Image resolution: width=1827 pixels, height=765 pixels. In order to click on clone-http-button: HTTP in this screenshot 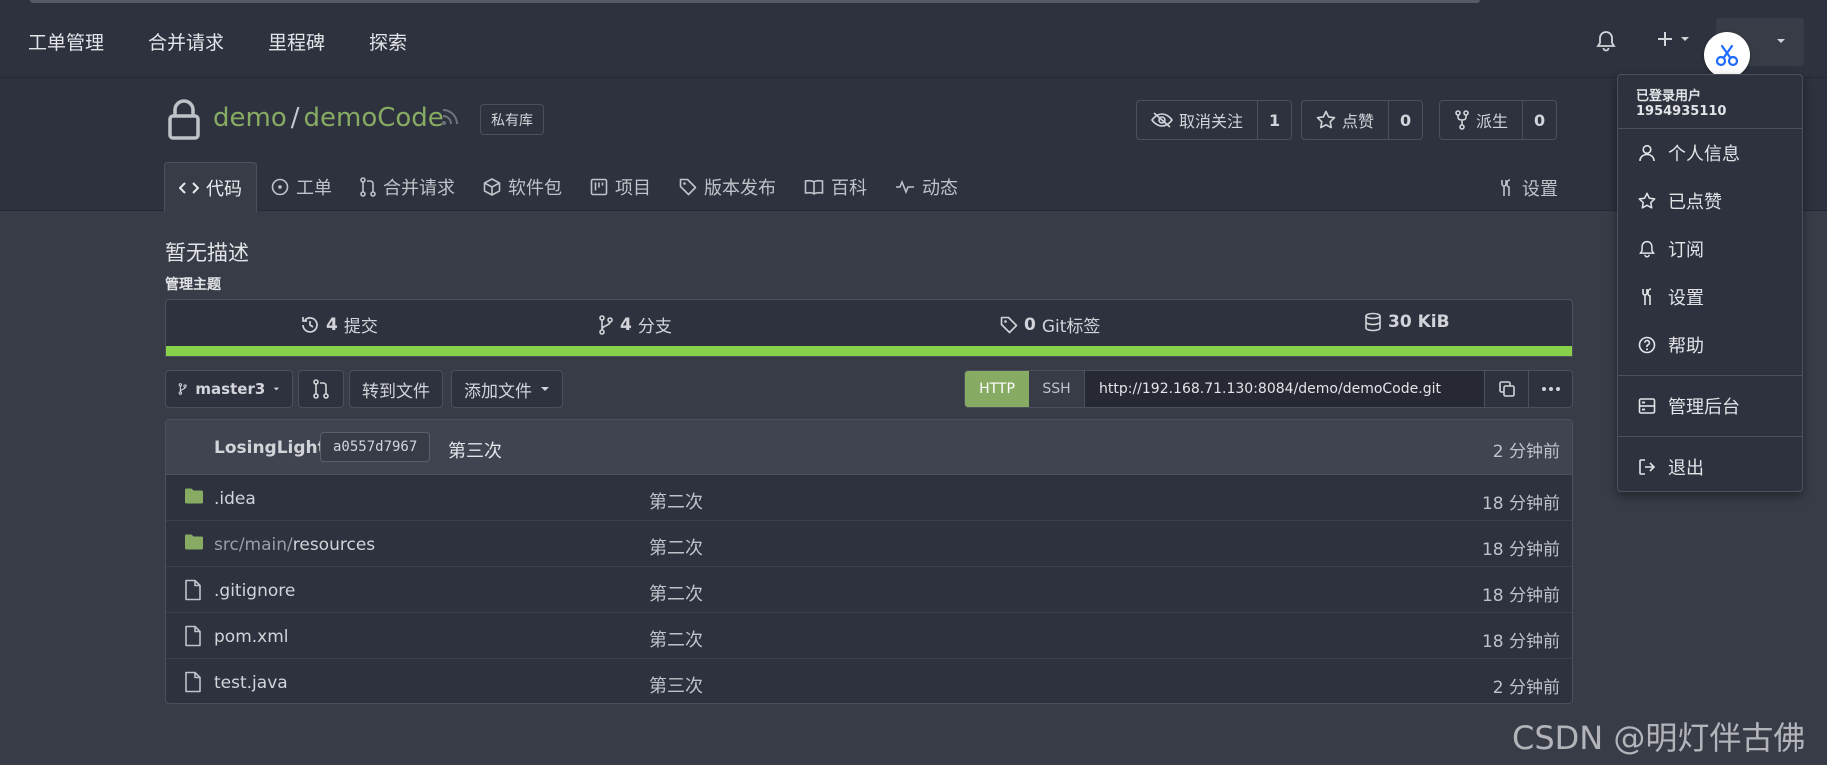, I will do `click(997, 389)`.